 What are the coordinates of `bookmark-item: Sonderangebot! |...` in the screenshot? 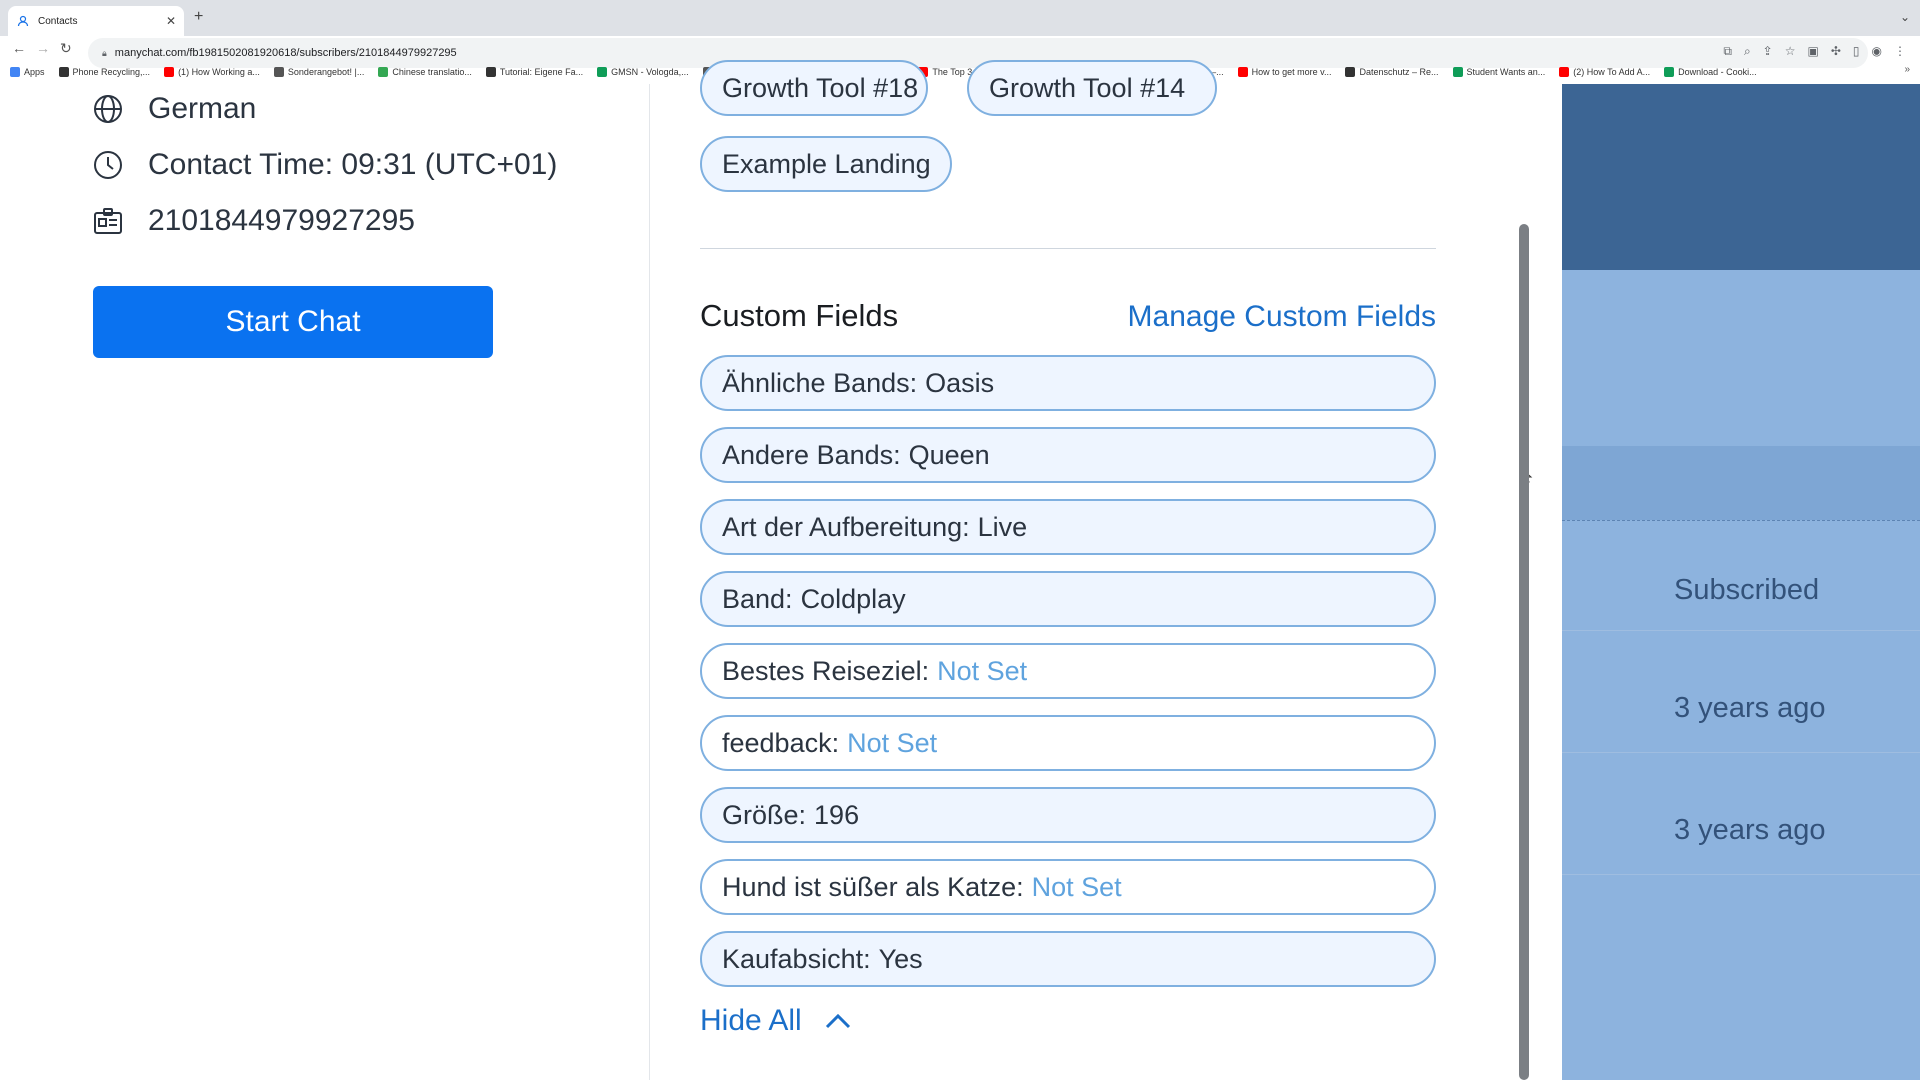 It's located at (318, 72).